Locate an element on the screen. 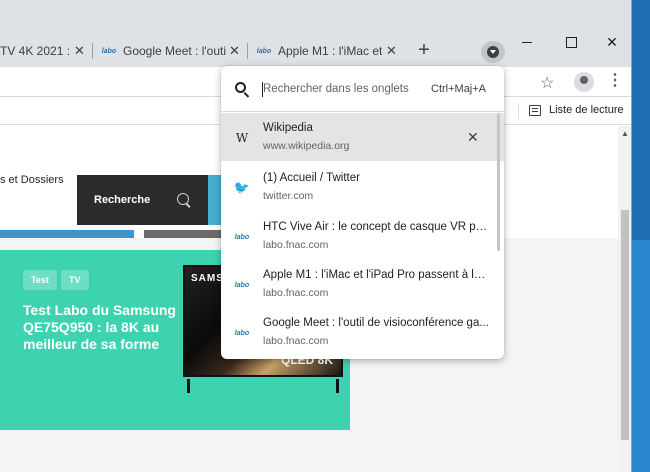  chevron-down-icon is located at coordinates (493, 52).